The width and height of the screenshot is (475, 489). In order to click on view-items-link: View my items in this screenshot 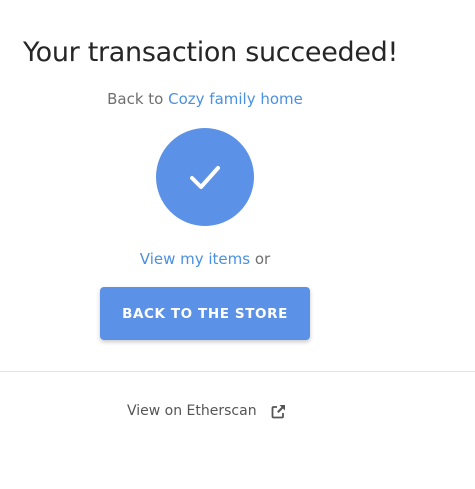, I will do `click(195, 259)`.